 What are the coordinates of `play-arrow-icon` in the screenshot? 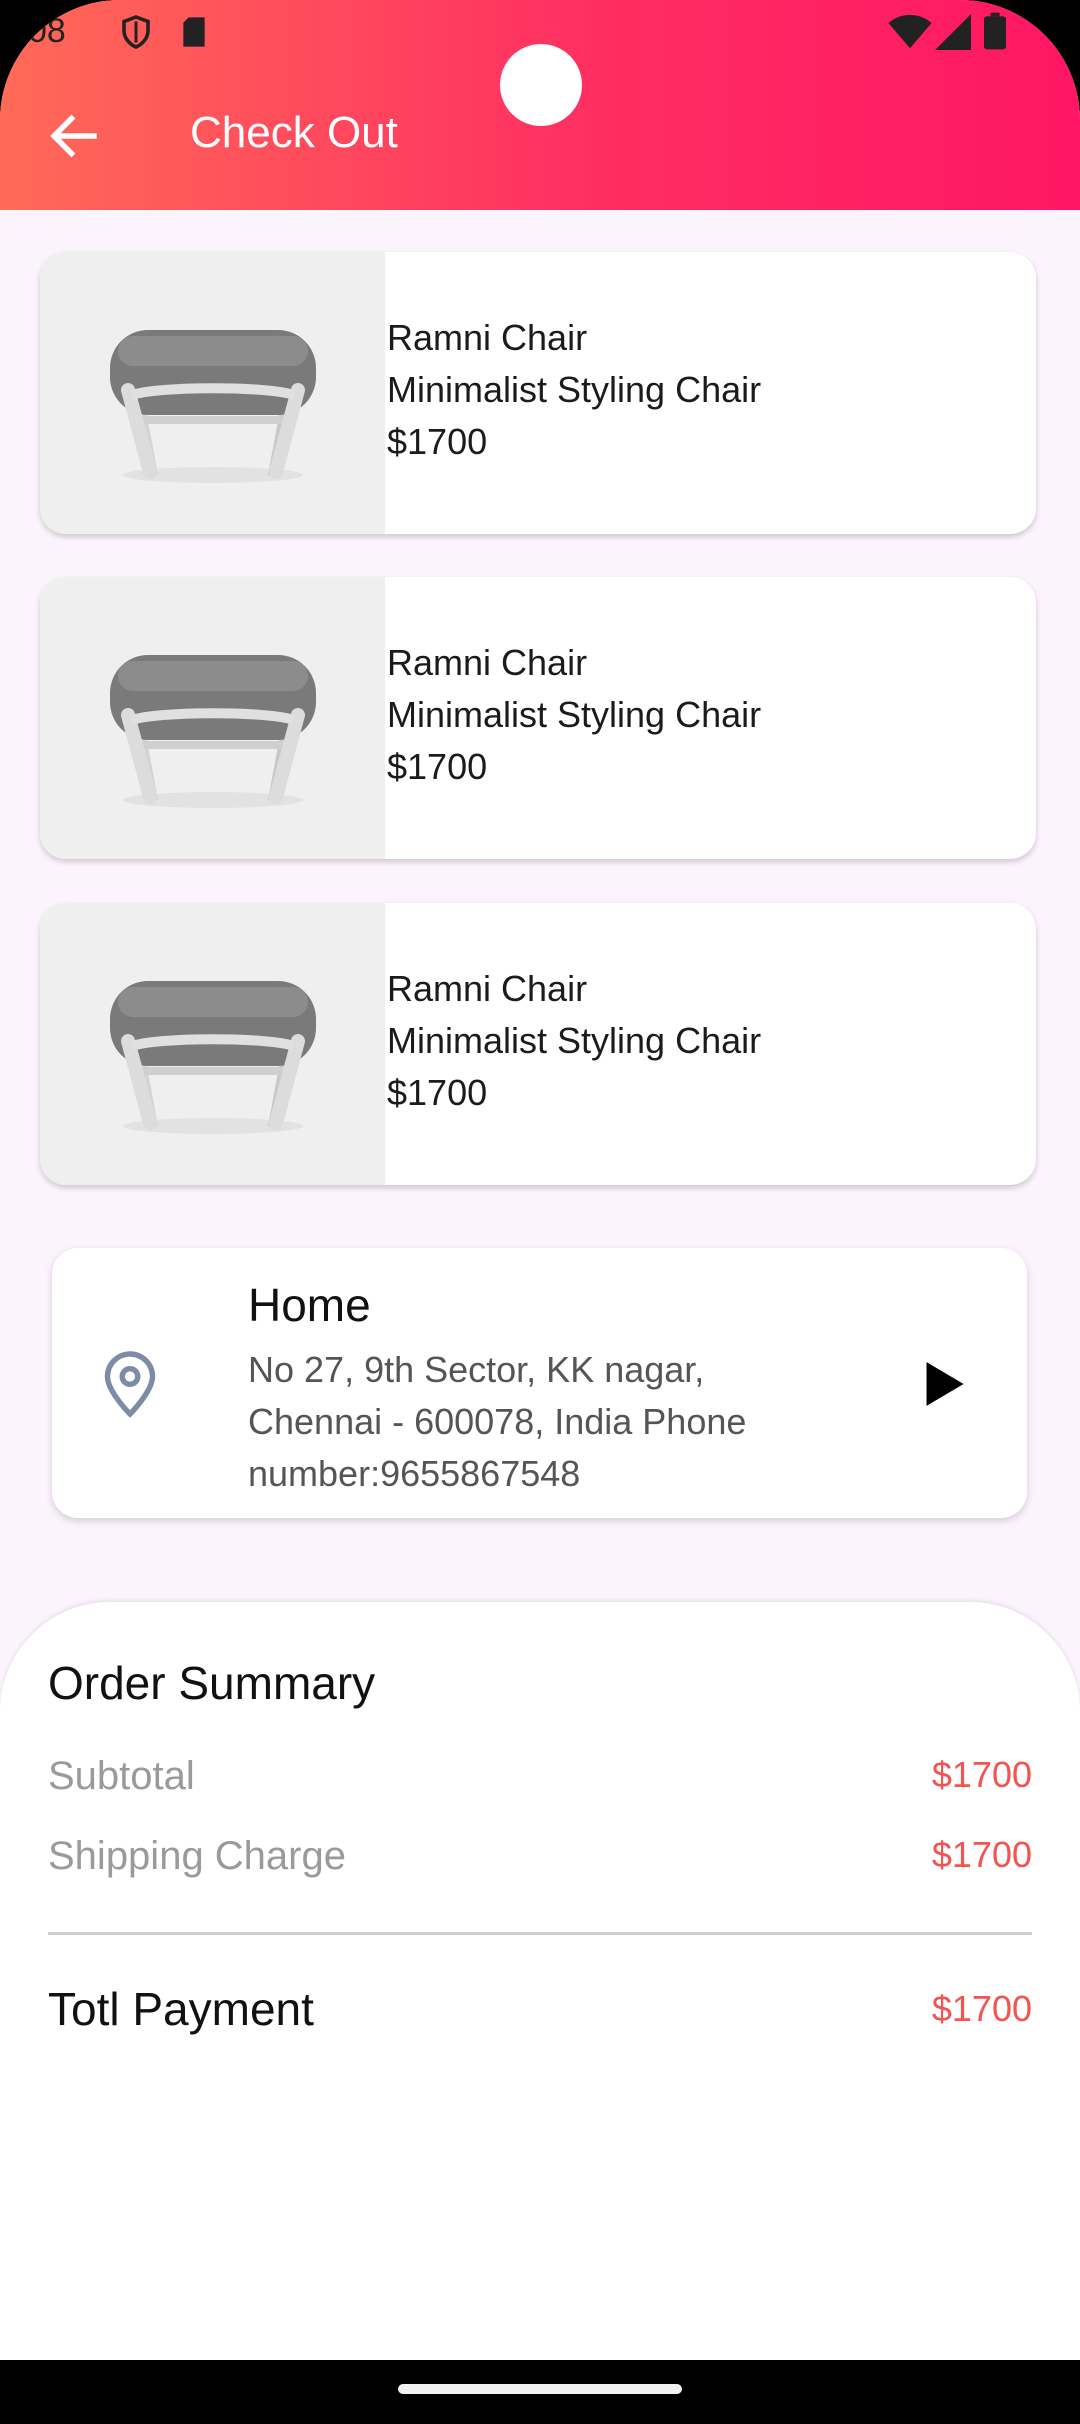 It's located at (944, 1384).